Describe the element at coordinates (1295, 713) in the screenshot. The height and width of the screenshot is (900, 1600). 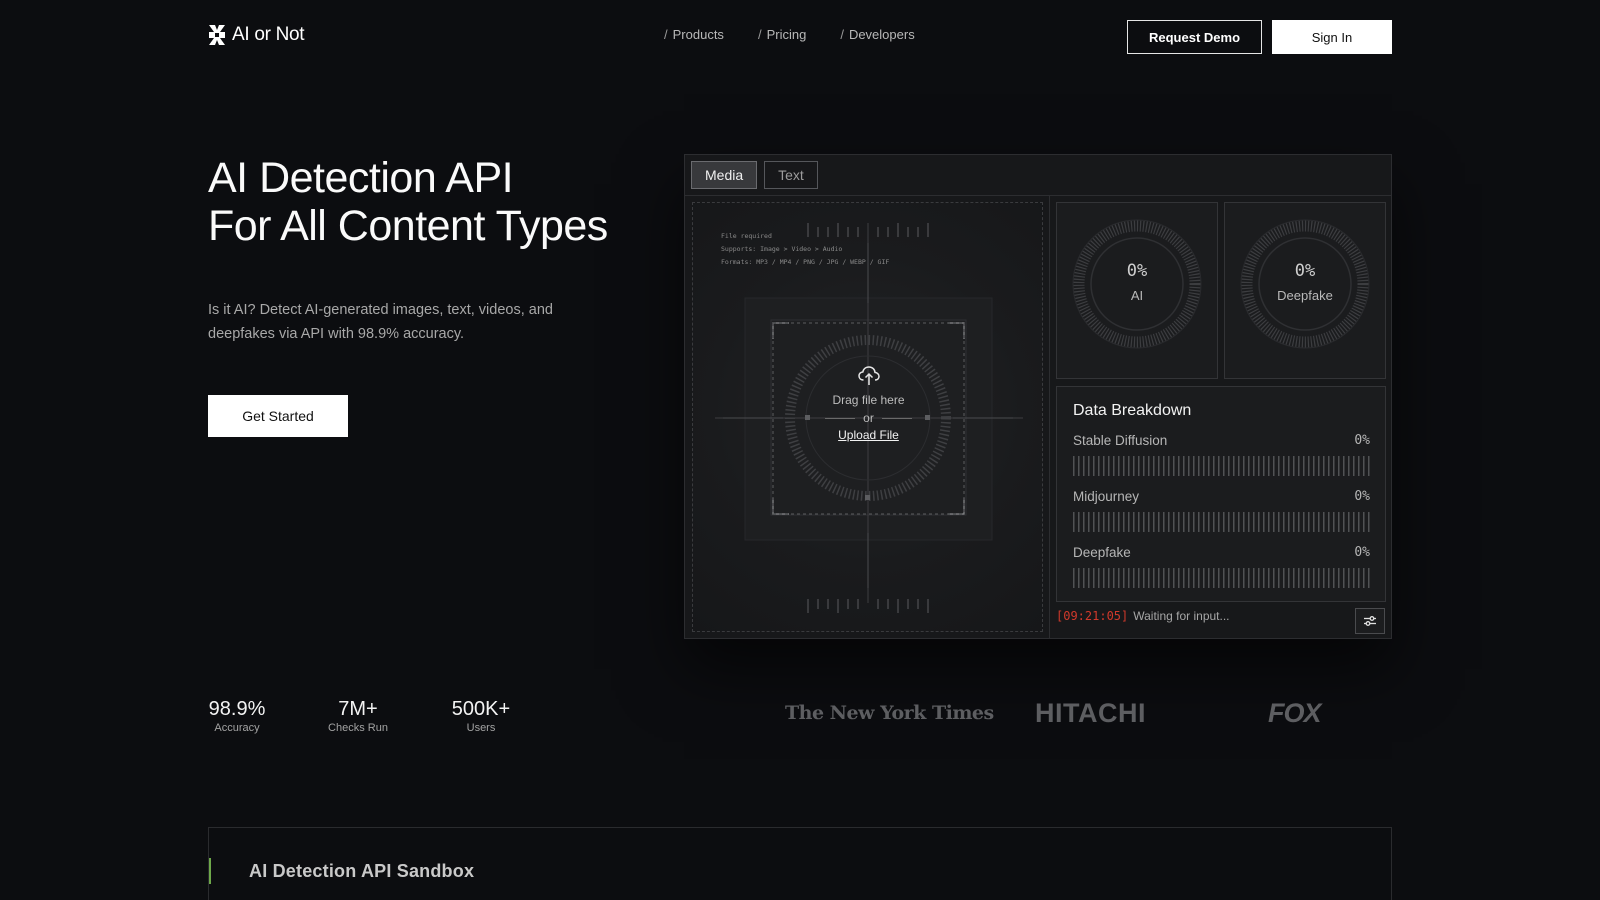
I see `fox-logo: FOX` at that location.